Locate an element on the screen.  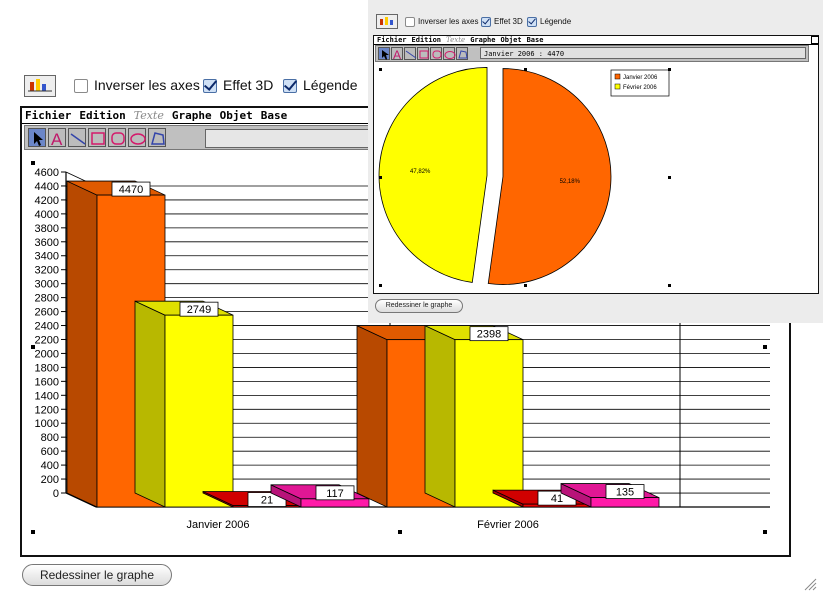
pie-slice-label: 47,82% is located at coordinates (420, 172).